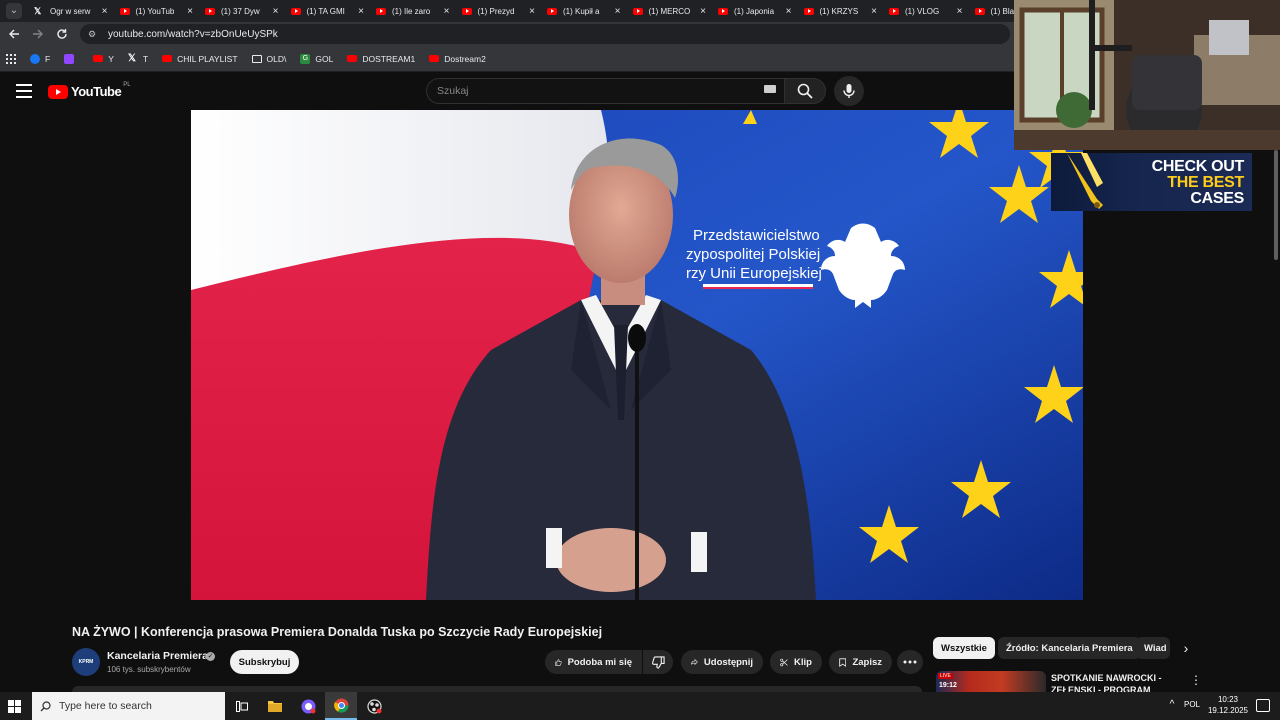  What do you see at coordinates (1116, 682) in the screenshot?
I see `related-video-title: SPOTKANIE NAWROCKI - ZEŁENSKI - PROGRAM` at bounding box center [1116, 682].